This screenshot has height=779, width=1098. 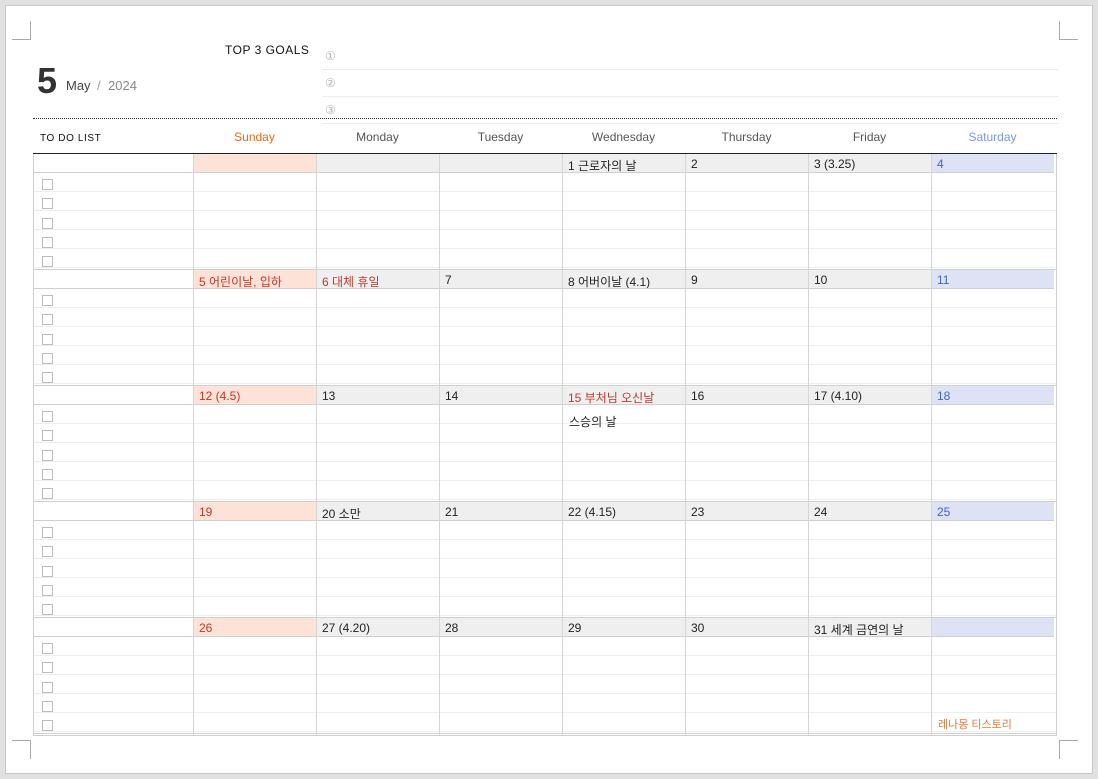 I want to click on date-cell-sunday: 5 어린이날, 입하, so click(x=254, y=279).